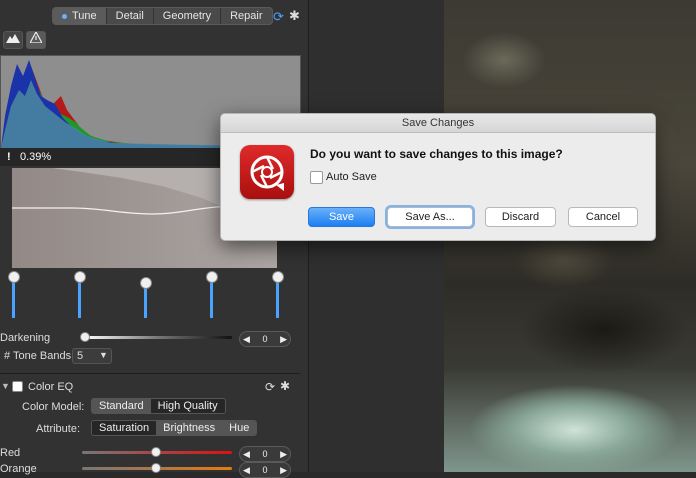 Image resolution: width=696 pixels, height=478 pixels. I want to click on orange-stepper: ◀ 0 ▶, so click(265, 470).